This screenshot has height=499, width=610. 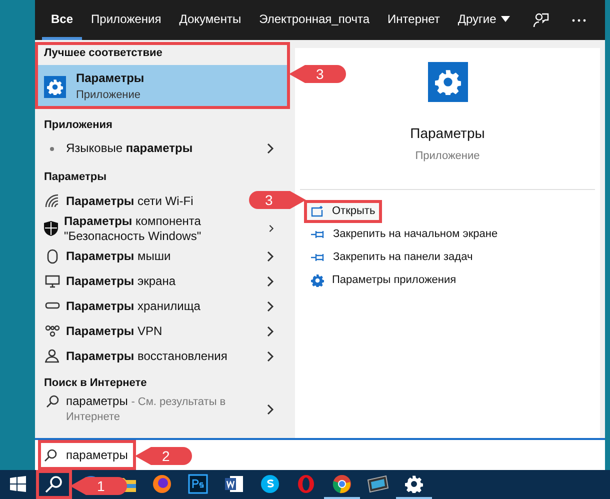 I want to click on preview-title: Параметры, so click(x=447, y=133).